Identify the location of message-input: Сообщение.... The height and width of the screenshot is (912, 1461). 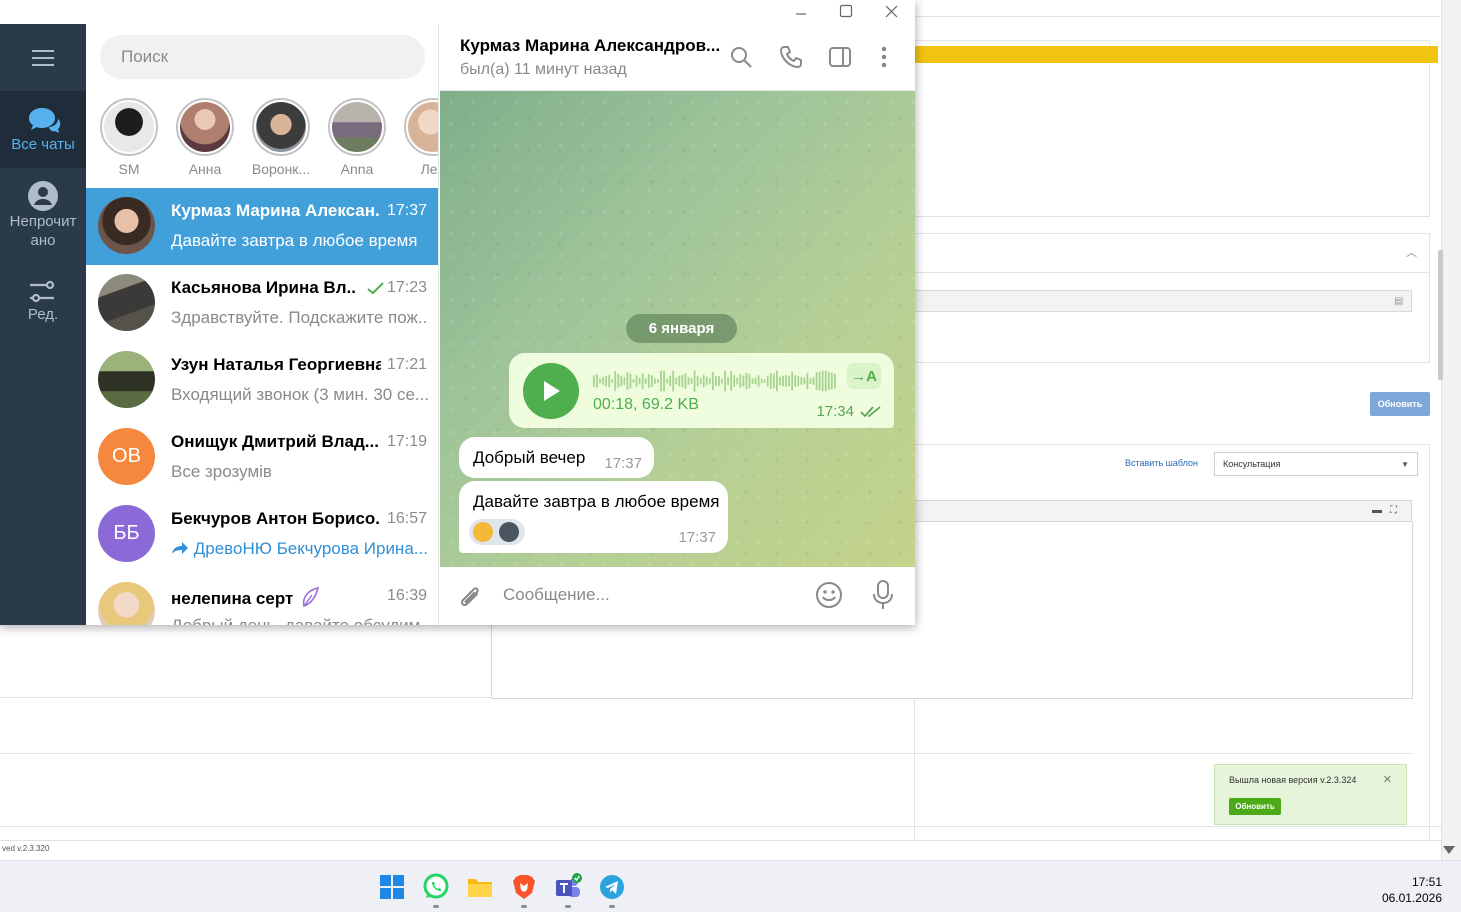
(556, 595).